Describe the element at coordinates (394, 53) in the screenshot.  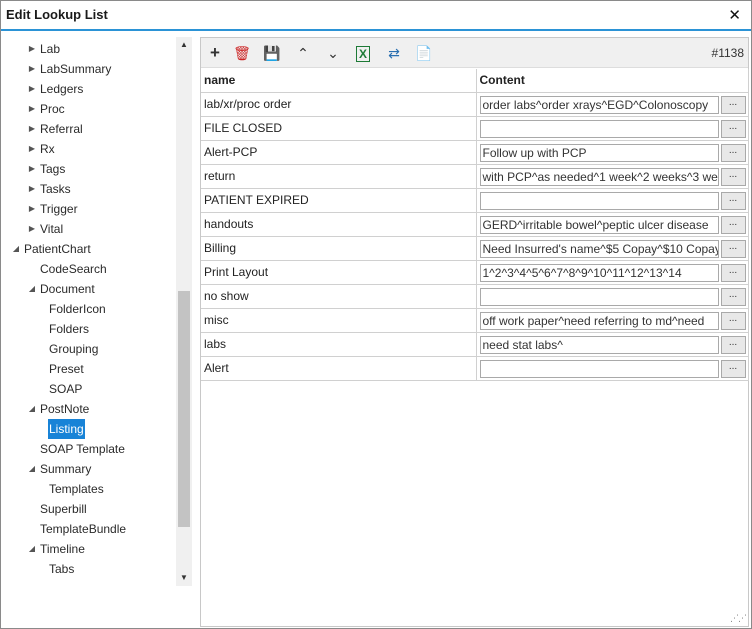
I see `import-button: ⇄` at that location.